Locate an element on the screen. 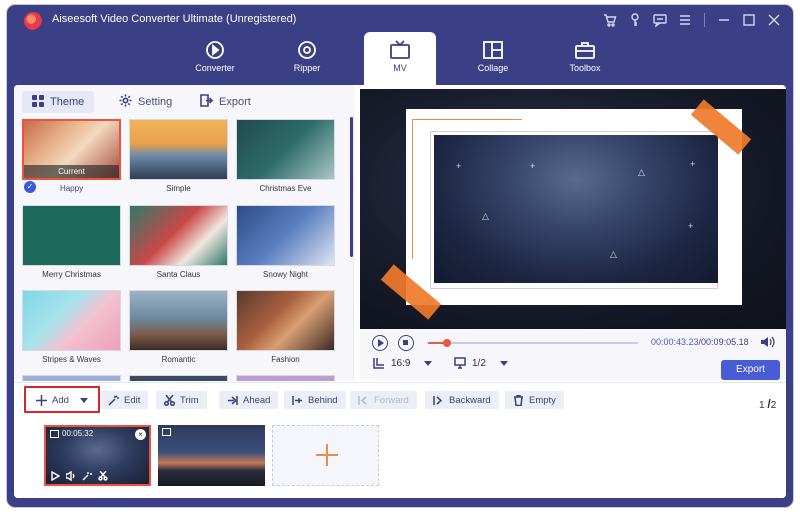  progress-knob is located at coordinates (446, 343).